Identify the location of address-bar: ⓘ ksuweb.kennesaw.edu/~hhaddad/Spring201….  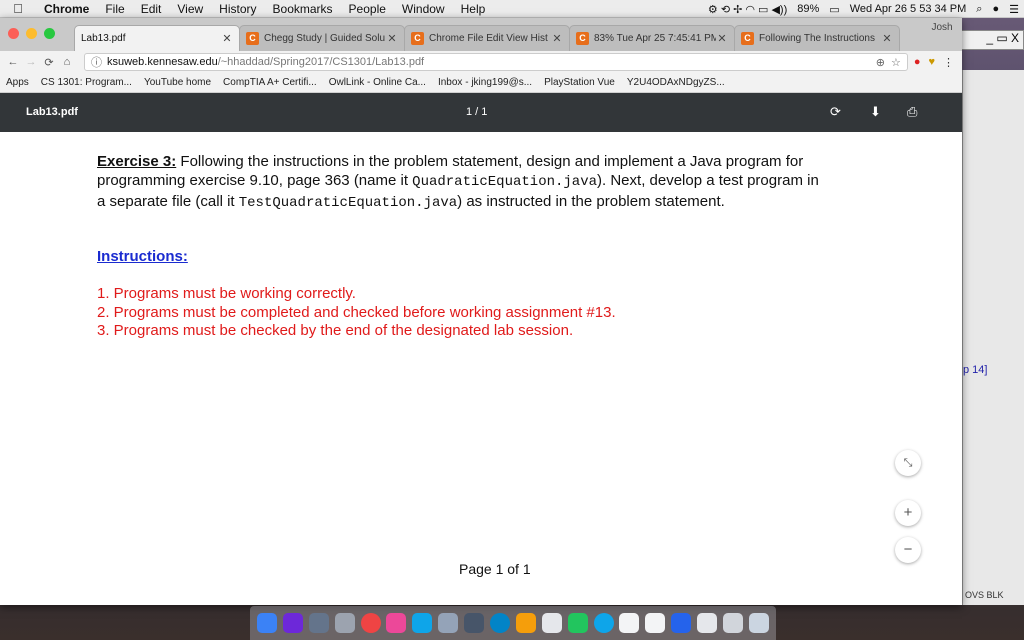
(496, 62).